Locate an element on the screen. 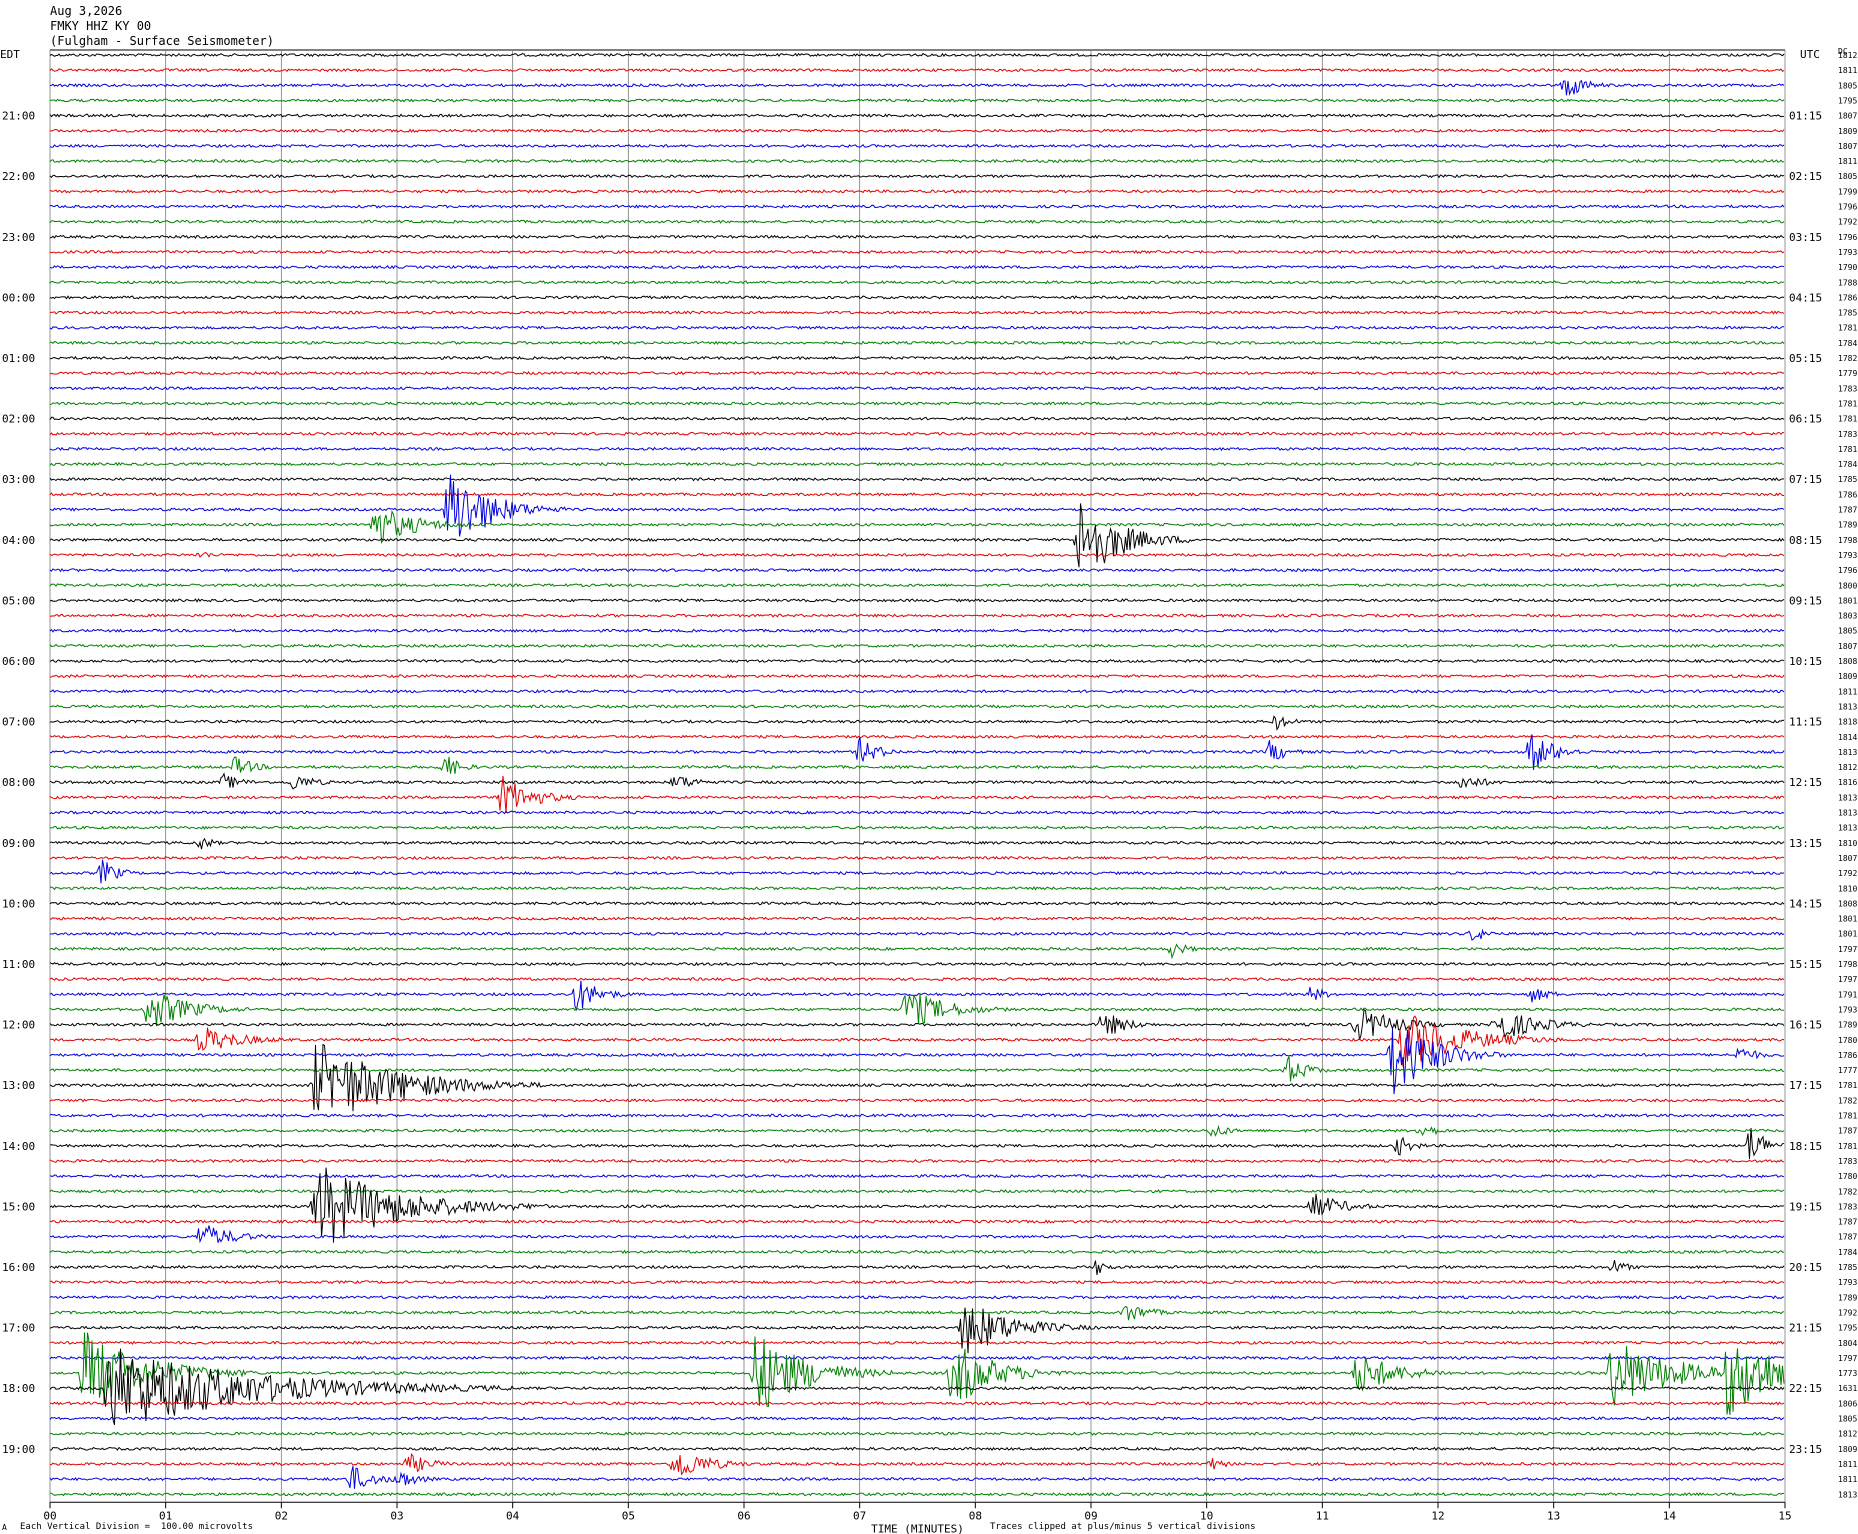 Image resolution: width=1858 pixels, height=1534 pixels. dc-offset-label: 1789 is located at coordinates (1847, 525).